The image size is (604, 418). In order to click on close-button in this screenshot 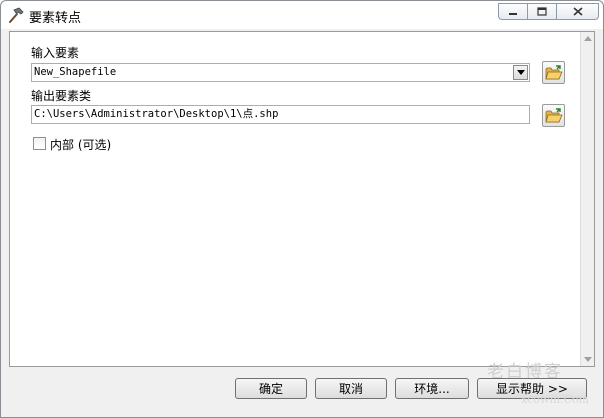, I will do `click(577, 11)`.